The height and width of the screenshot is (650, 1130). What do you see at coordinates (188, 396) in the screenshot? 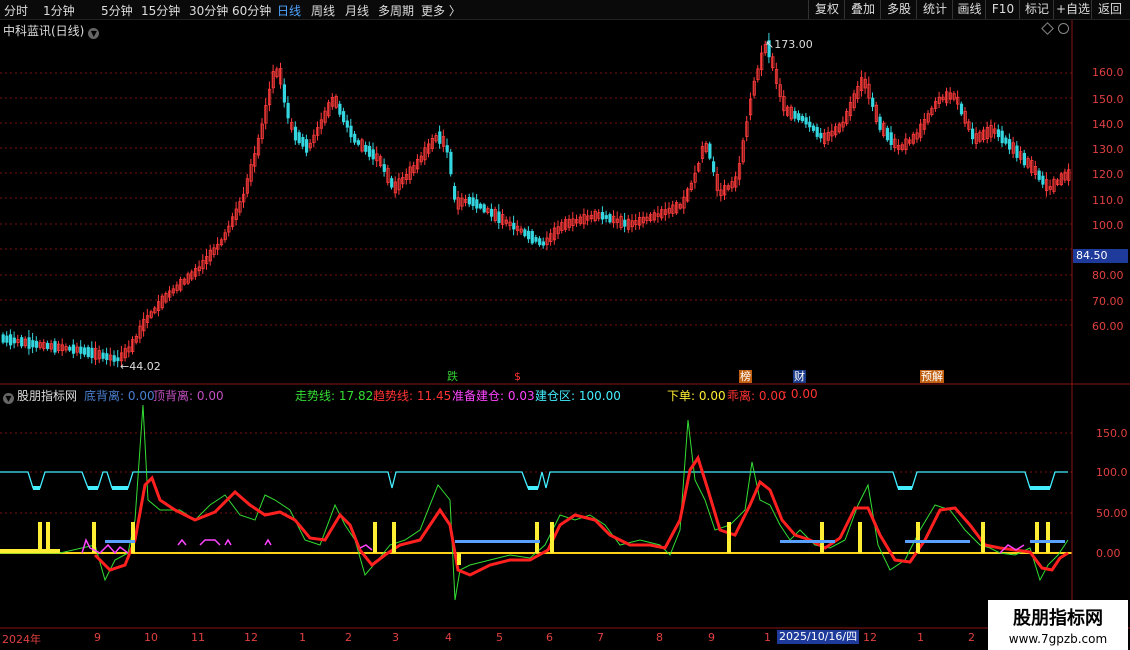
I see `indicator-field: 顶背离: 0.00` at bounding box center [188, 396].